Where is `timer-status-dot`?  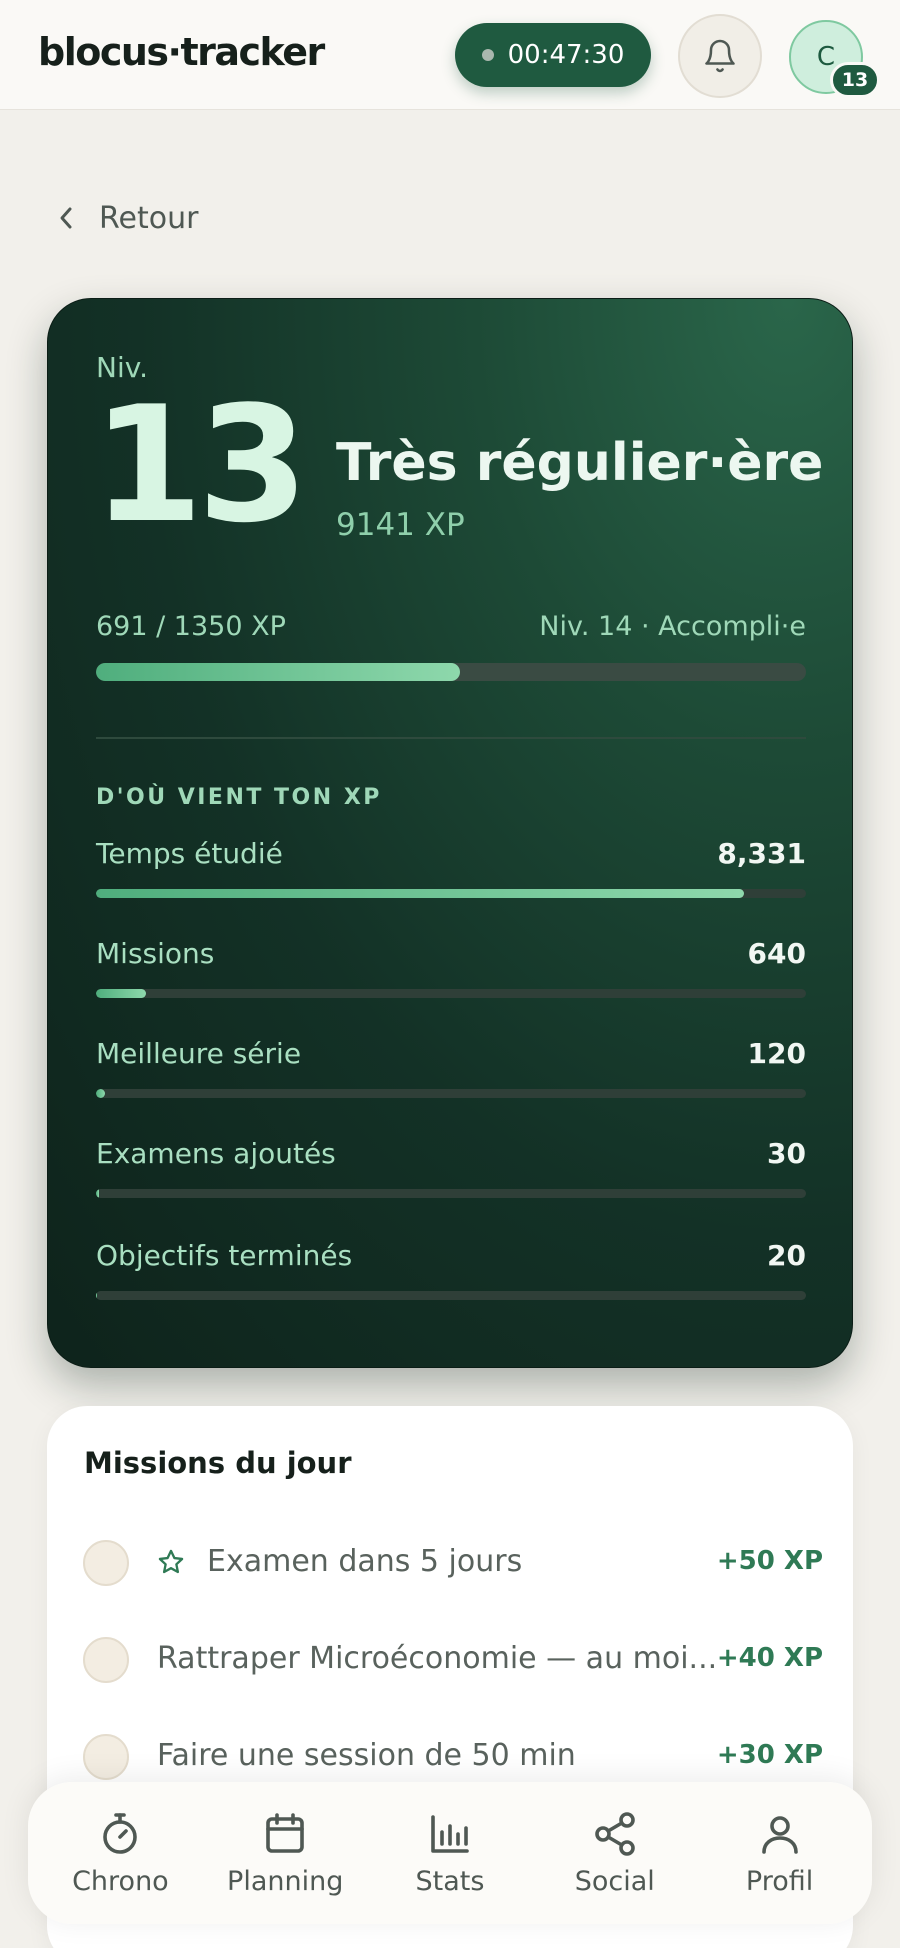
timer-status-dot is located at coordinates (487, 55).